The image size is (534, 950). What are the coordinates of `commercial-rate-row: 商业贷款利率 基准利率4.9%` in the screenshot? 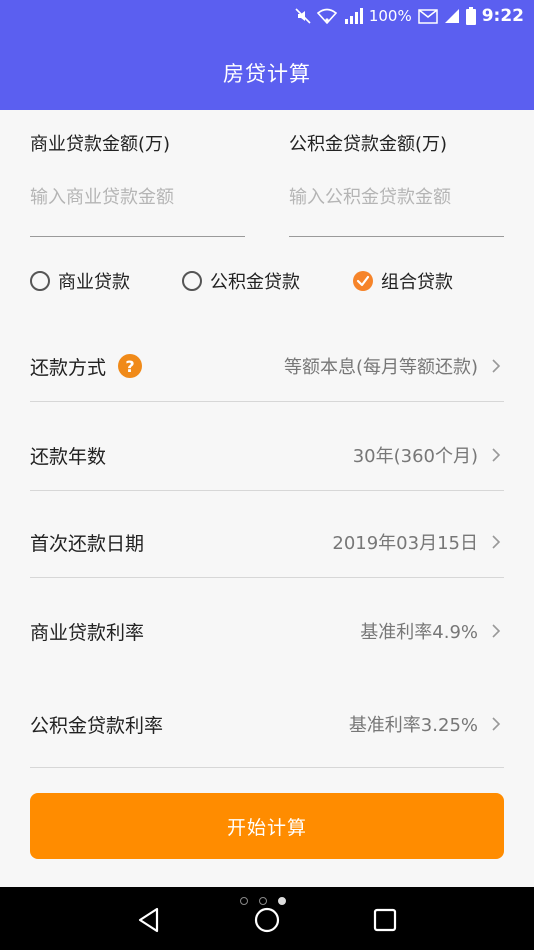 It's located at (267, 631).